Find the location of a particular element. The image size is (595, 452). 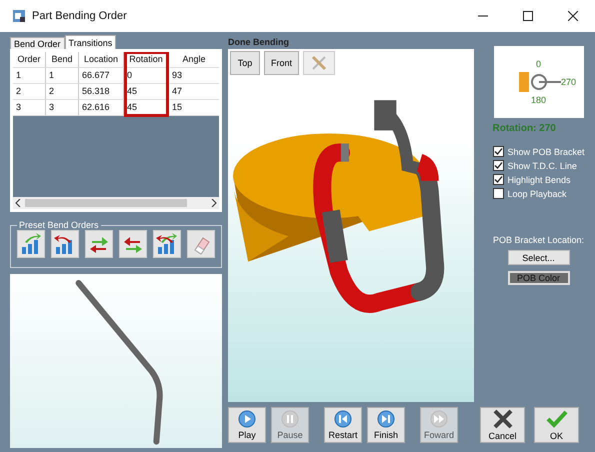

bracket-dial-icon is located at coordinates (539, 82).